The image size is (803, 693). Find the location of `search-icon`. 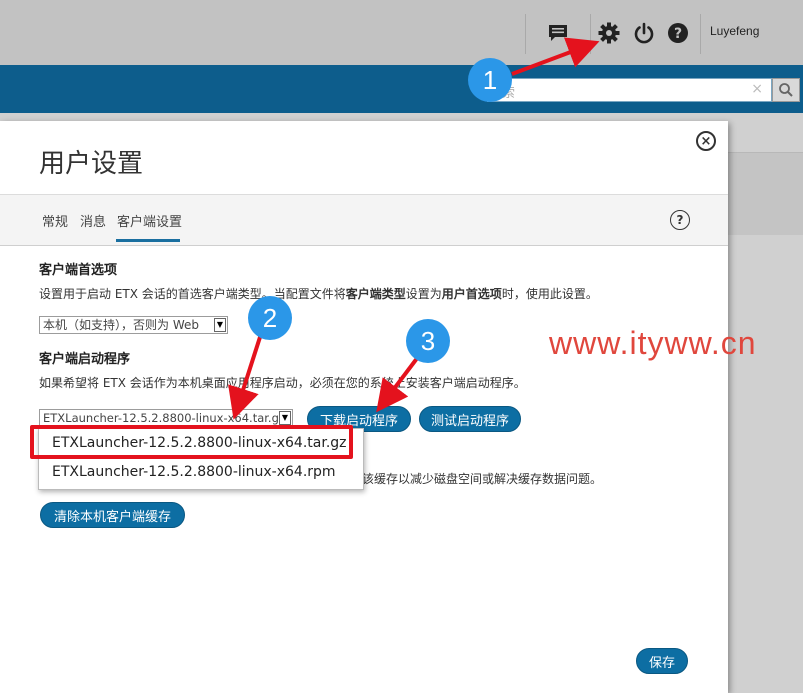

search-icon is located at coordinates (786, 90).